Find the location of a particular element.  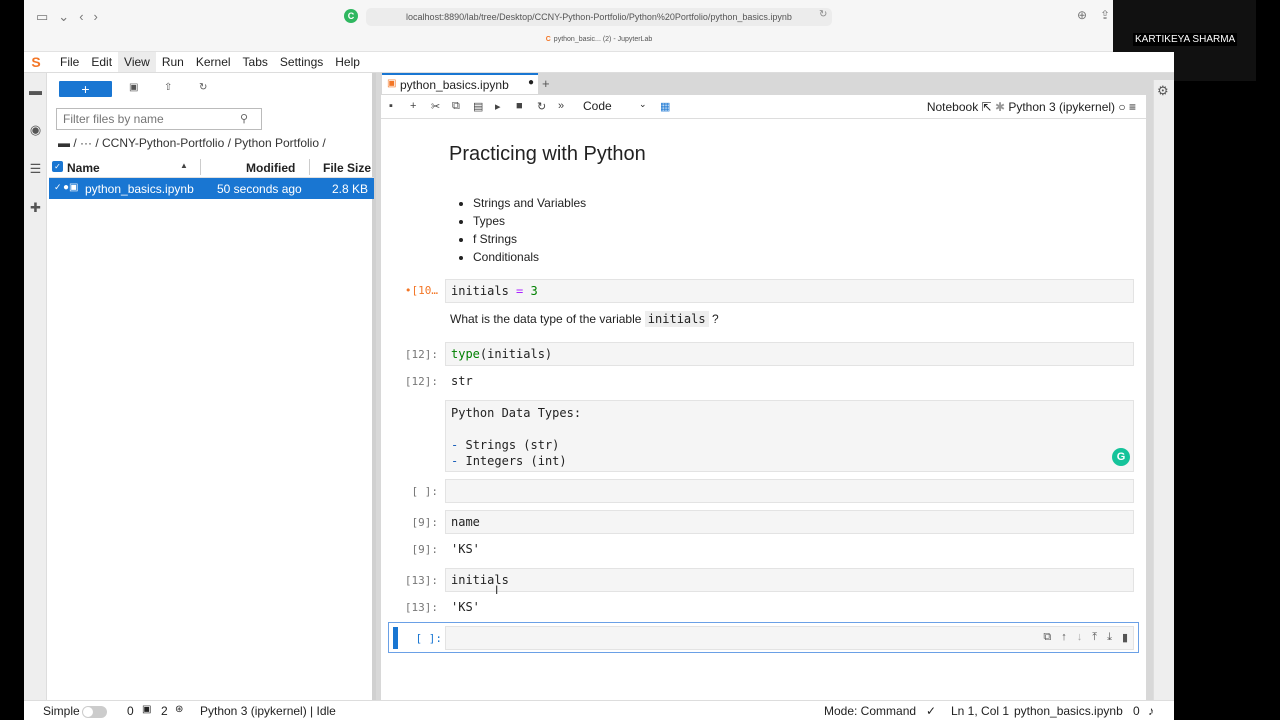

forward-icon: › is located at coordinates (96, 17).